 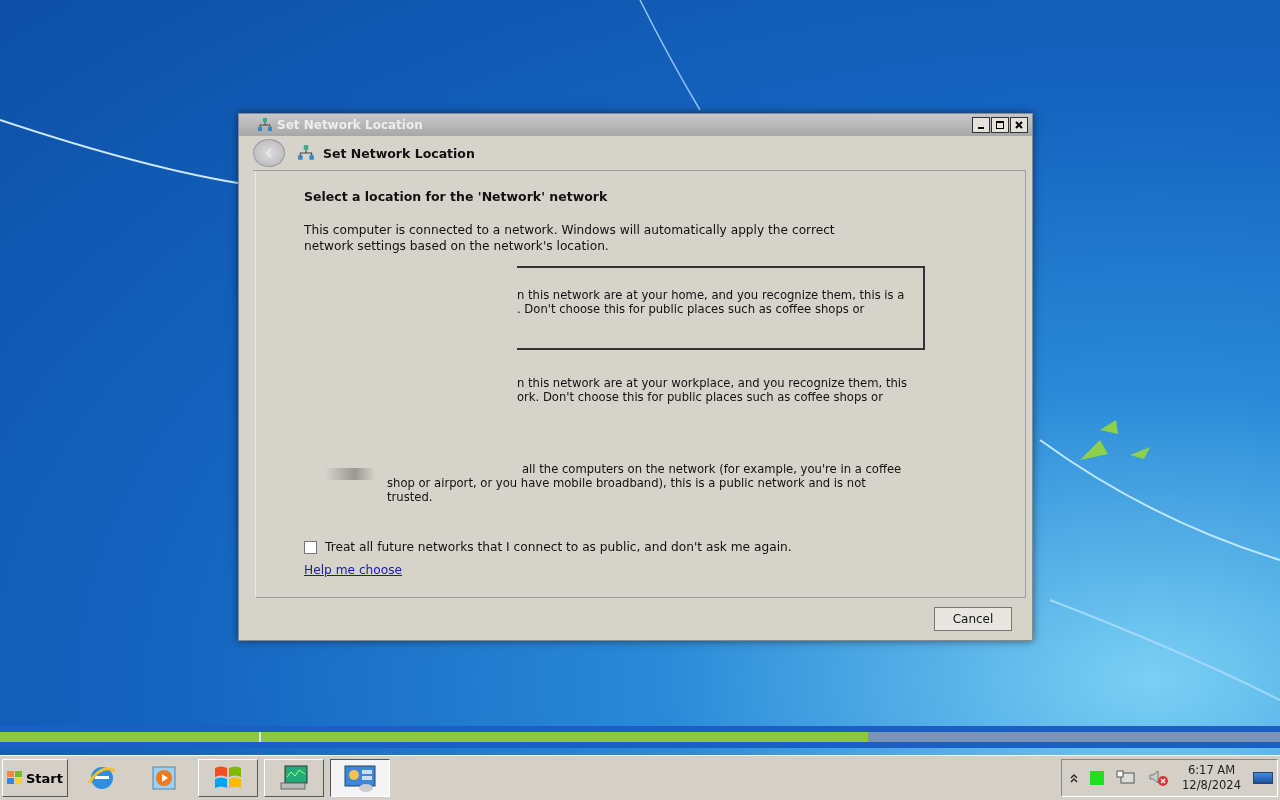 I want to click on maximize-icon, so click(x=1000, y=125).